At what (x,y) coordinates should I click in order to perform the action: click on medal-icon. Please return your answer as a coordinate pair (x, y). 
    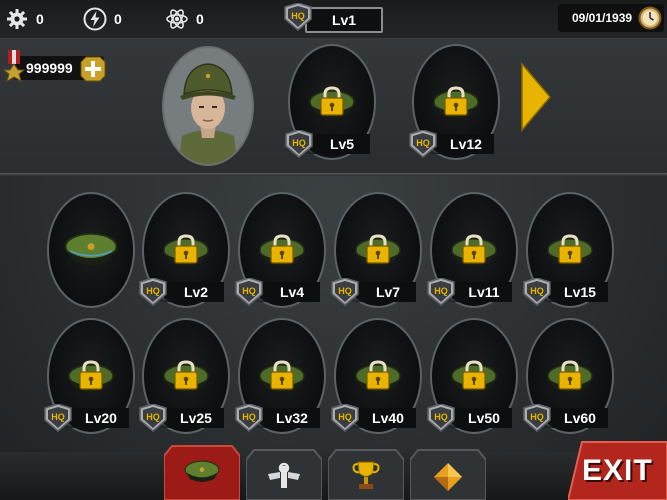
    Looking at the image, I should click on (14, 66).